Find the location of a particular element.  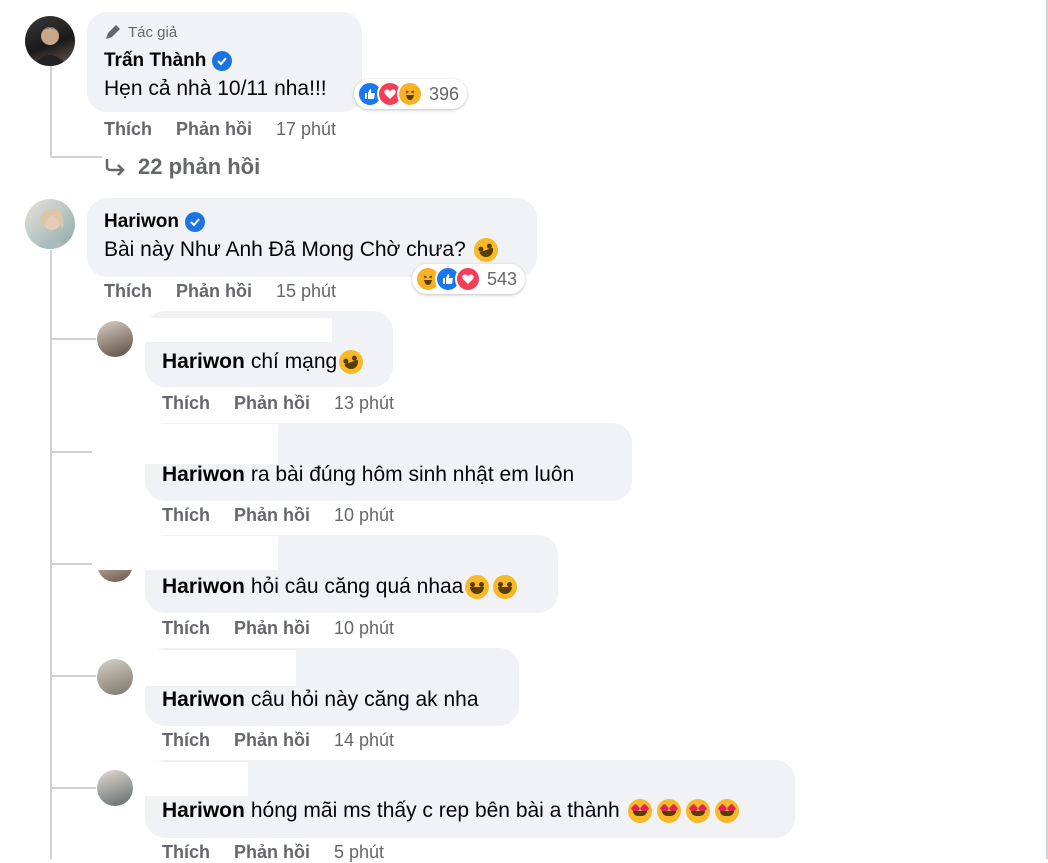

love-icon is located at coordinates (468, 279).